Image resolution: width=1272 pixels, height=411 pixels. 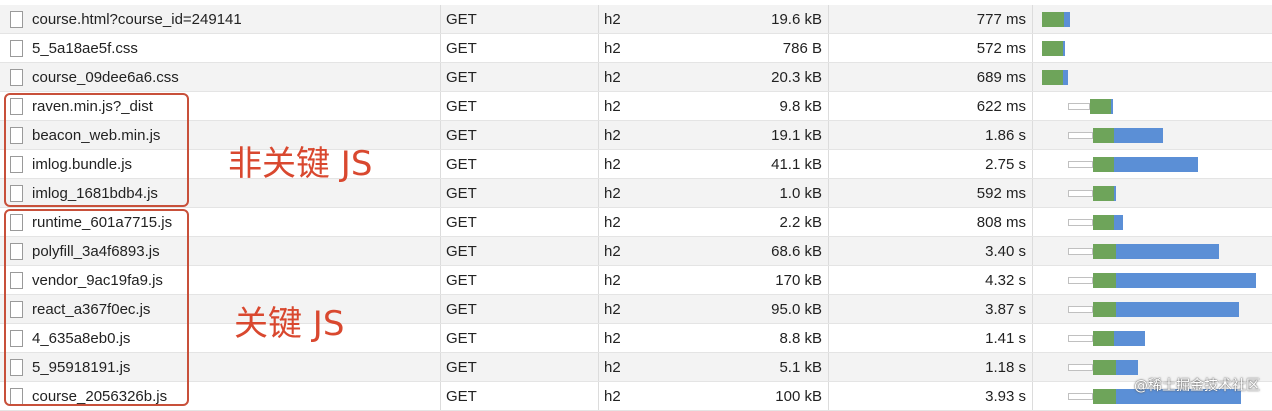 What do you see at coordinates (289, 324) in the screenshot?
I see `critical-js-label: 关键 JS` at bounding box center [289, 324].